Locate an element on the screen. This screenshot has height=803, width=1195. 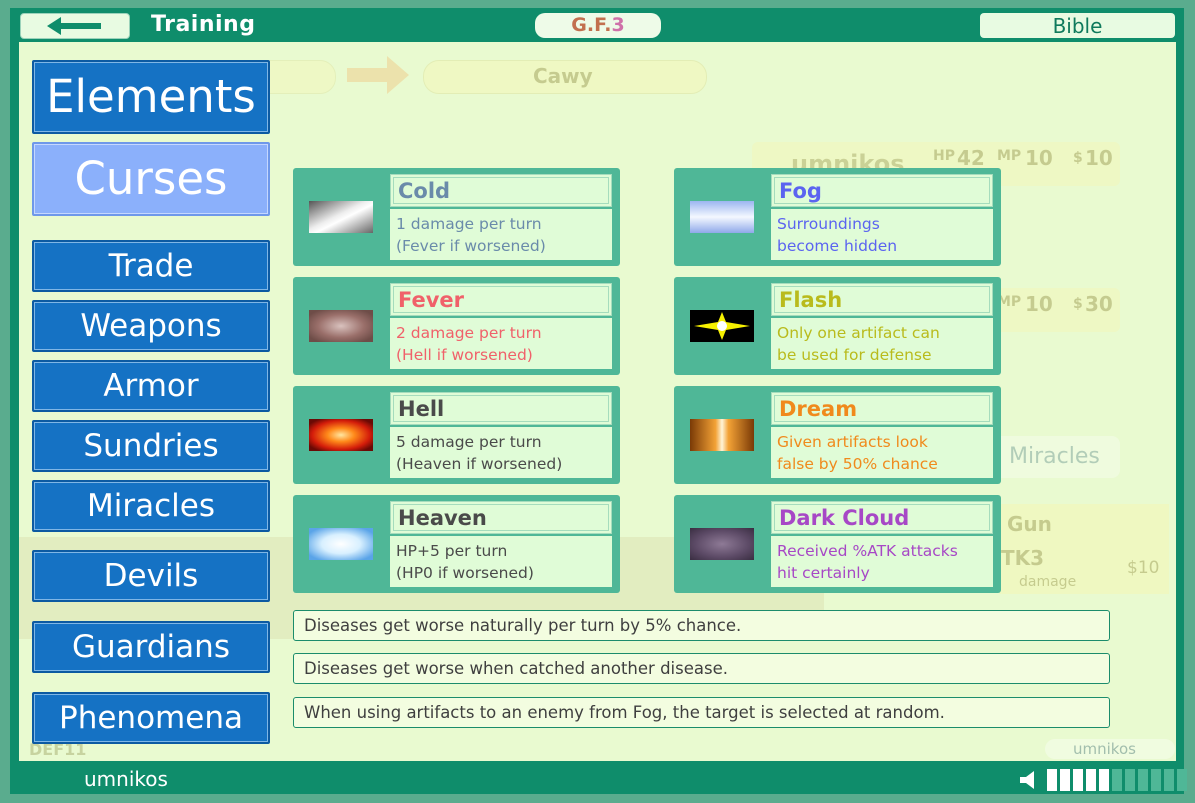
curse-desc-line1: Surroundings is located at coordinates (828, 224).